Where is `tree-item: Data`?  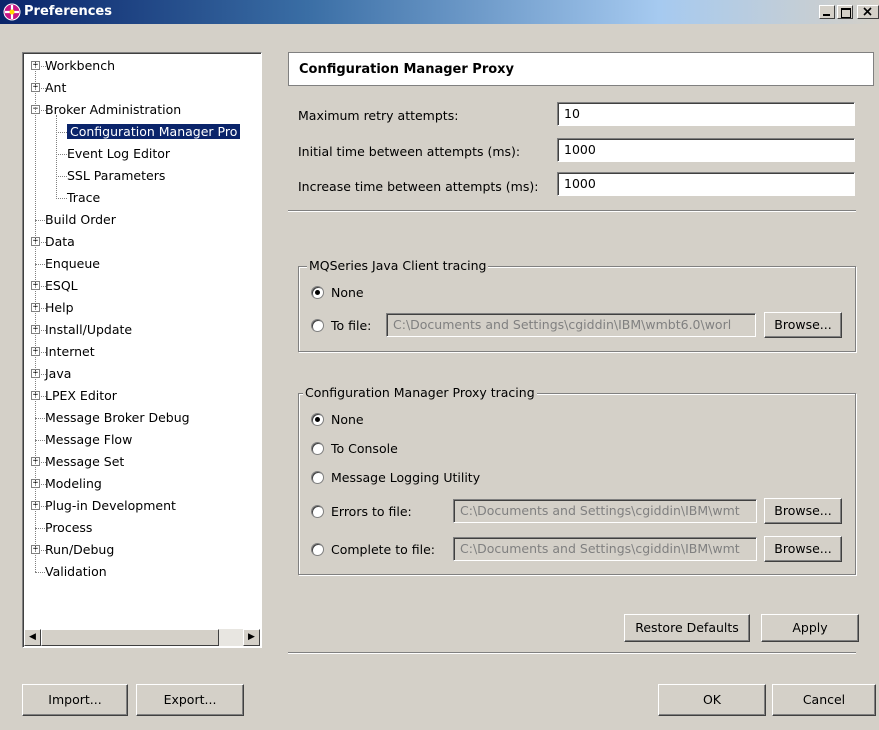
tree-item: Data is located at coordinates (60, 242).